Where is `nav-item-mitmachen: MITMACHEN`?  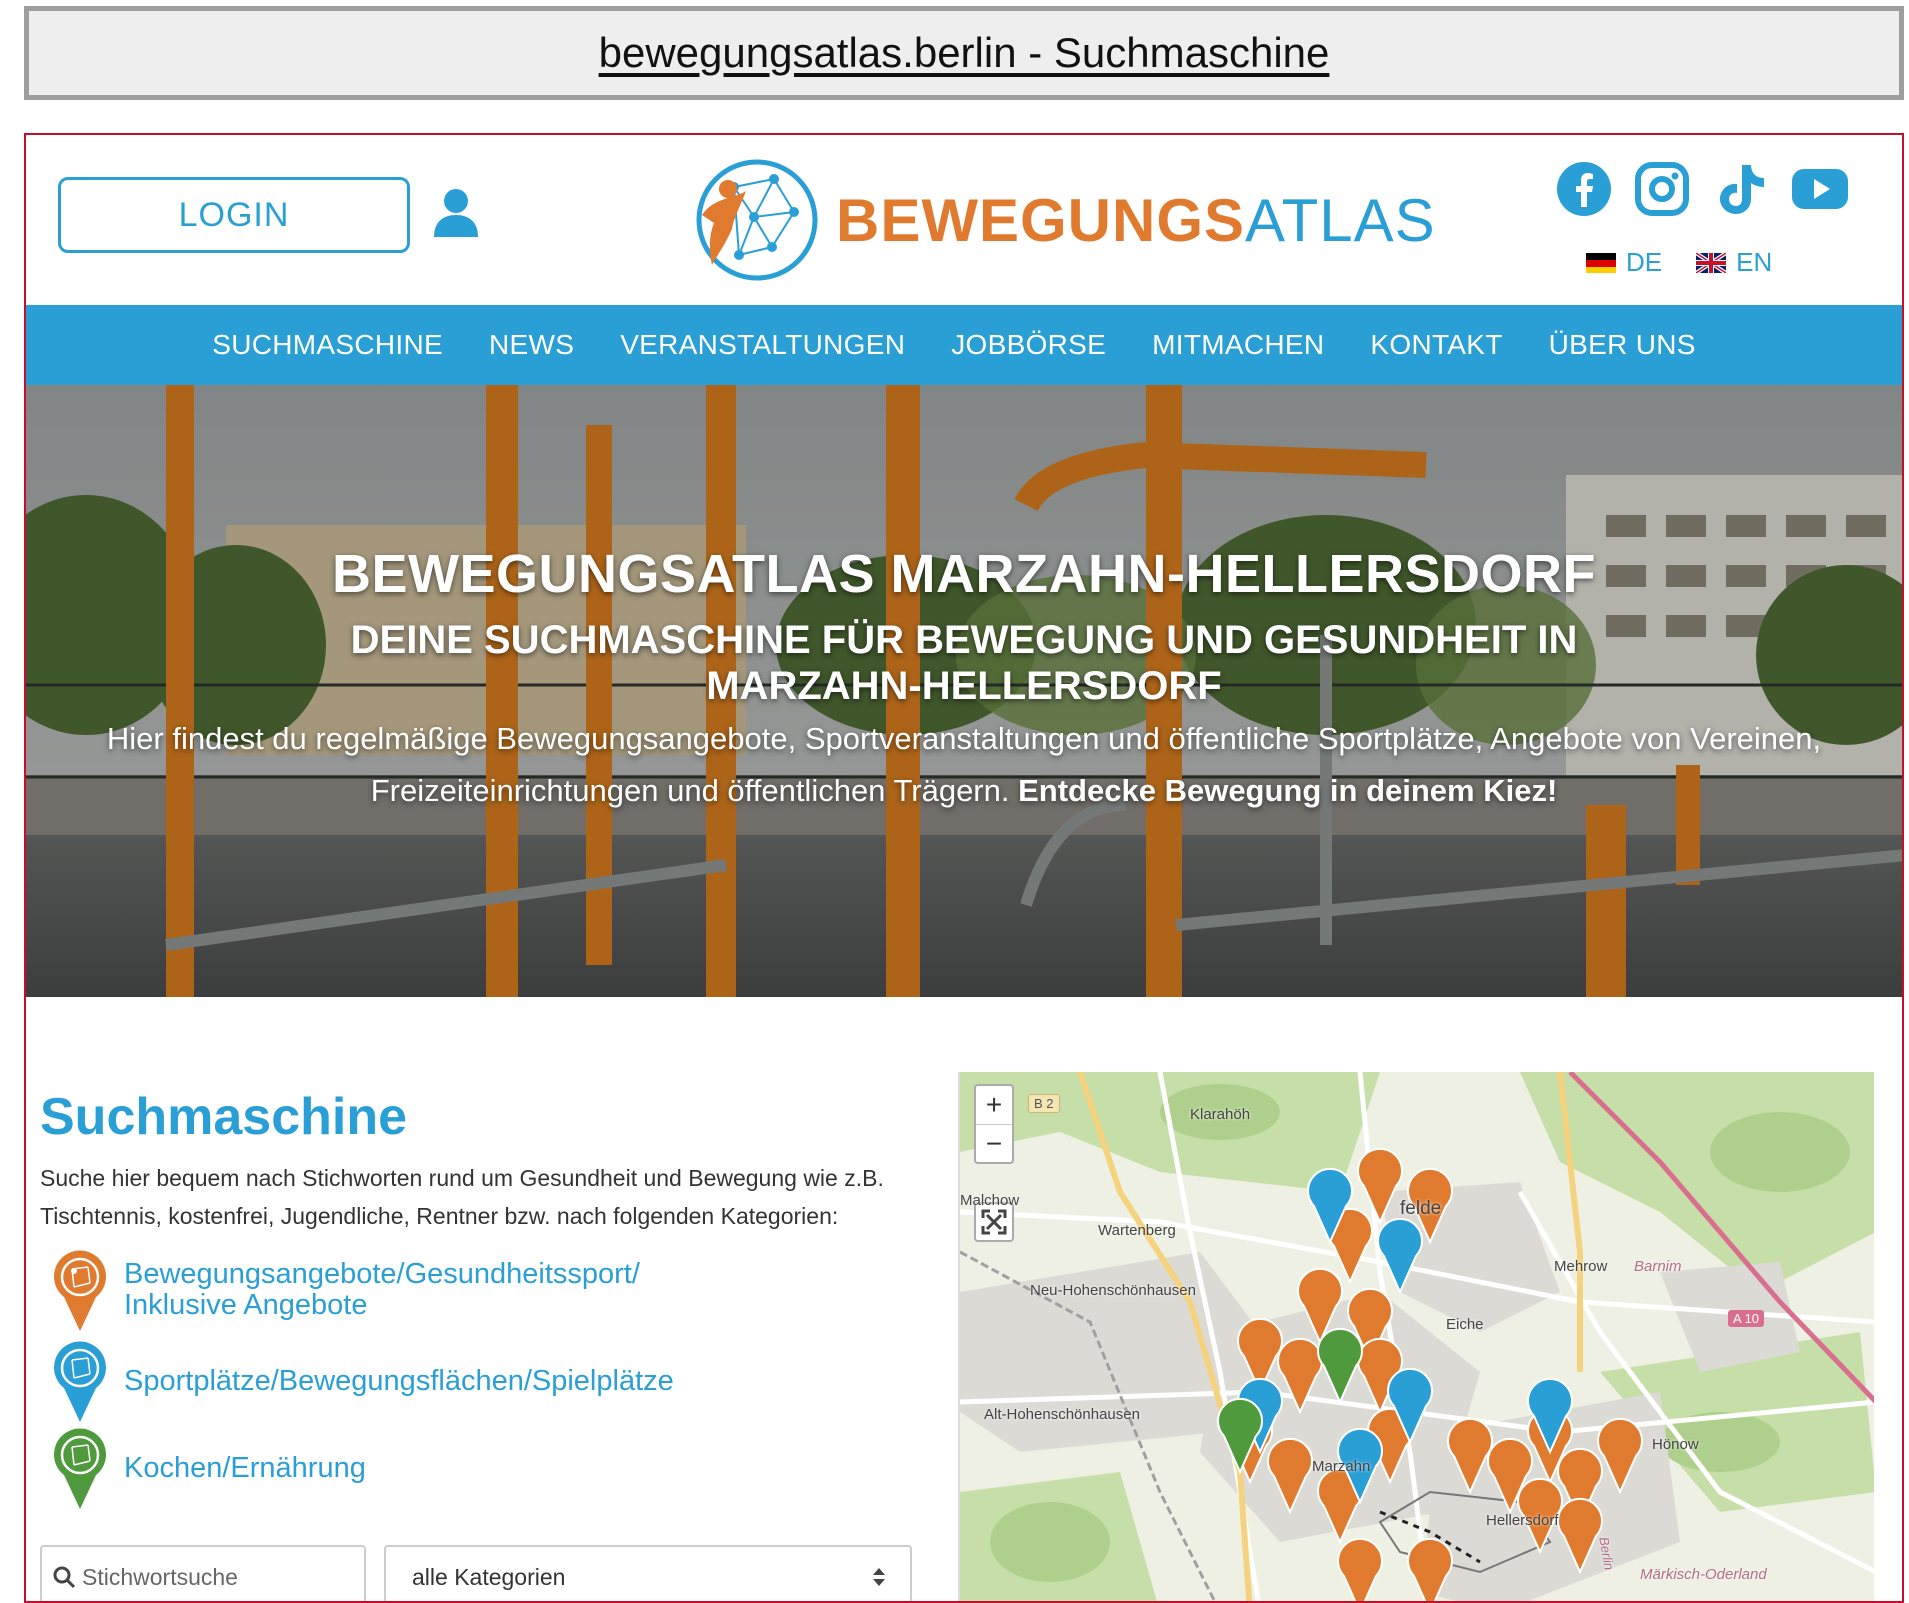
nav-item-mitmachen: MITMACHEN is located at coordinates (1238, 345).